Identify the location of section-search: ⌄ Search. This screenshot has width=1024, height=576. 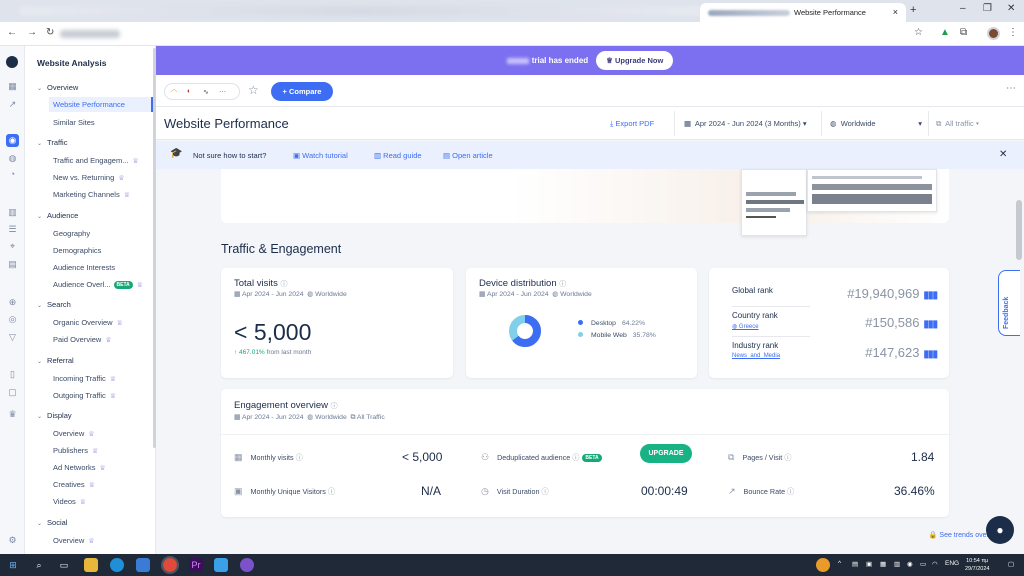
(54, 304).